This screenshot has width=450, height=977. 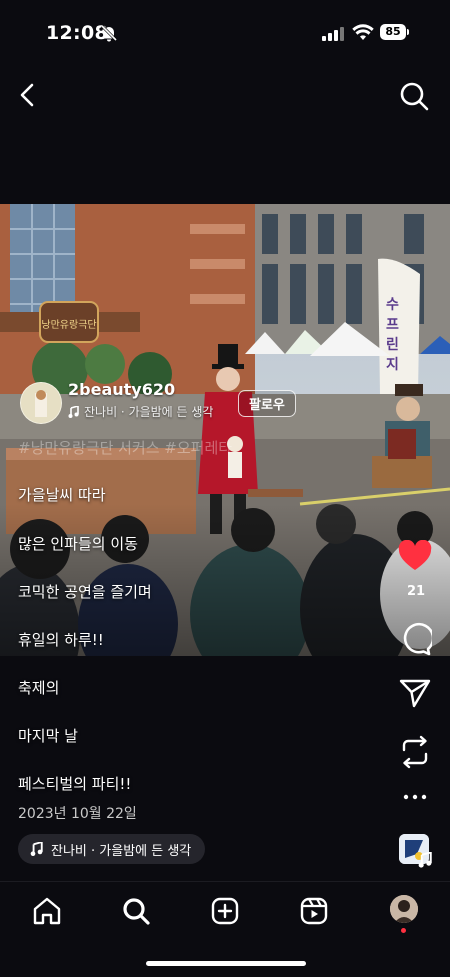 What do you see at coordinates (393, 32) in the screenshot?
I see `battery-level: 85` at bounding box center [393, 32].